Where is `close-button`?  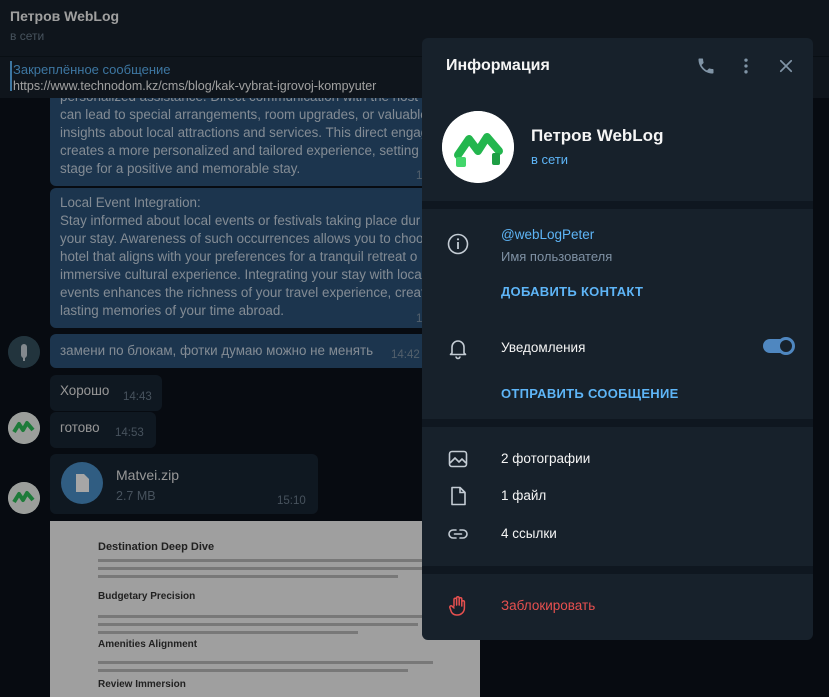 close-button is located at coordinates (786, 66).